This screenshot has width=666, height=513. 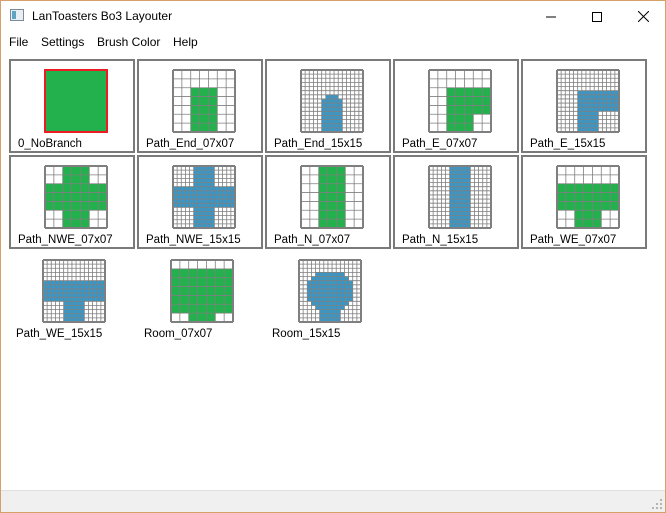 What do you see at coordinates (328, 298) in the screenshot?
I see `tile-cell: Room_15x15` at bounding box center [328, 298].